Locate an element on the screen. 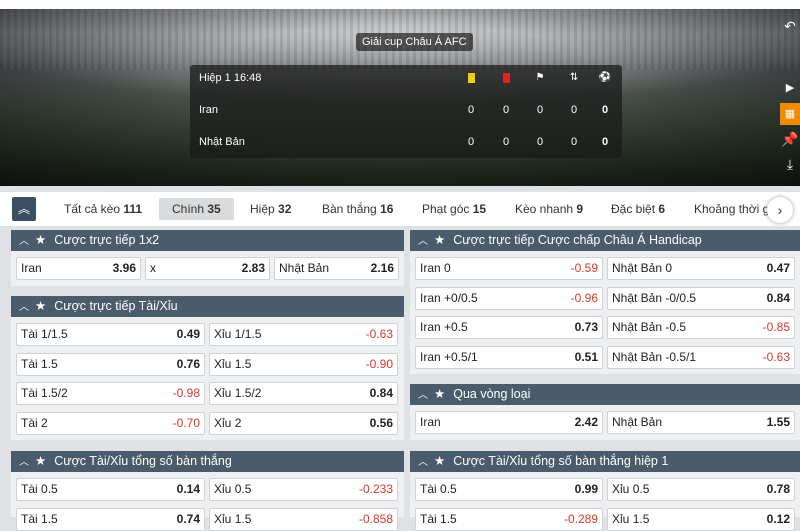 The width and height of the screenshot is (800, 531). tab-corners: Phạt góc 15 is located at coordinates (454, 209).